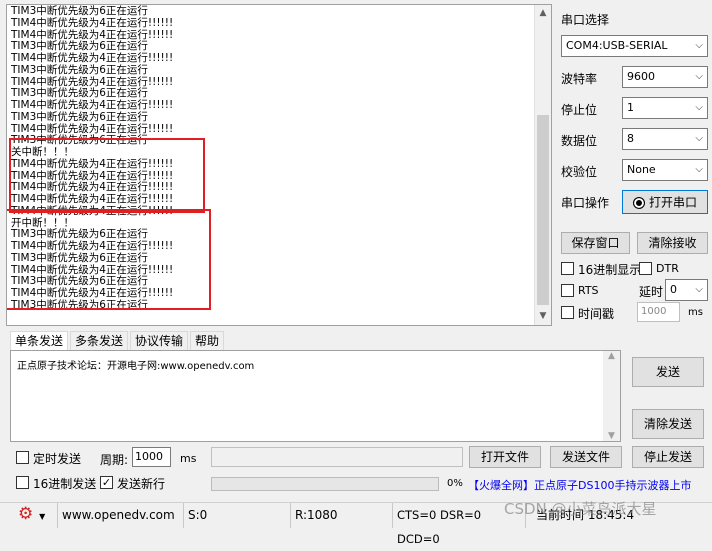 This screenshot has width=712, height=551. I want to click on send-newline-checkbox: ✓, so click(106, 482).